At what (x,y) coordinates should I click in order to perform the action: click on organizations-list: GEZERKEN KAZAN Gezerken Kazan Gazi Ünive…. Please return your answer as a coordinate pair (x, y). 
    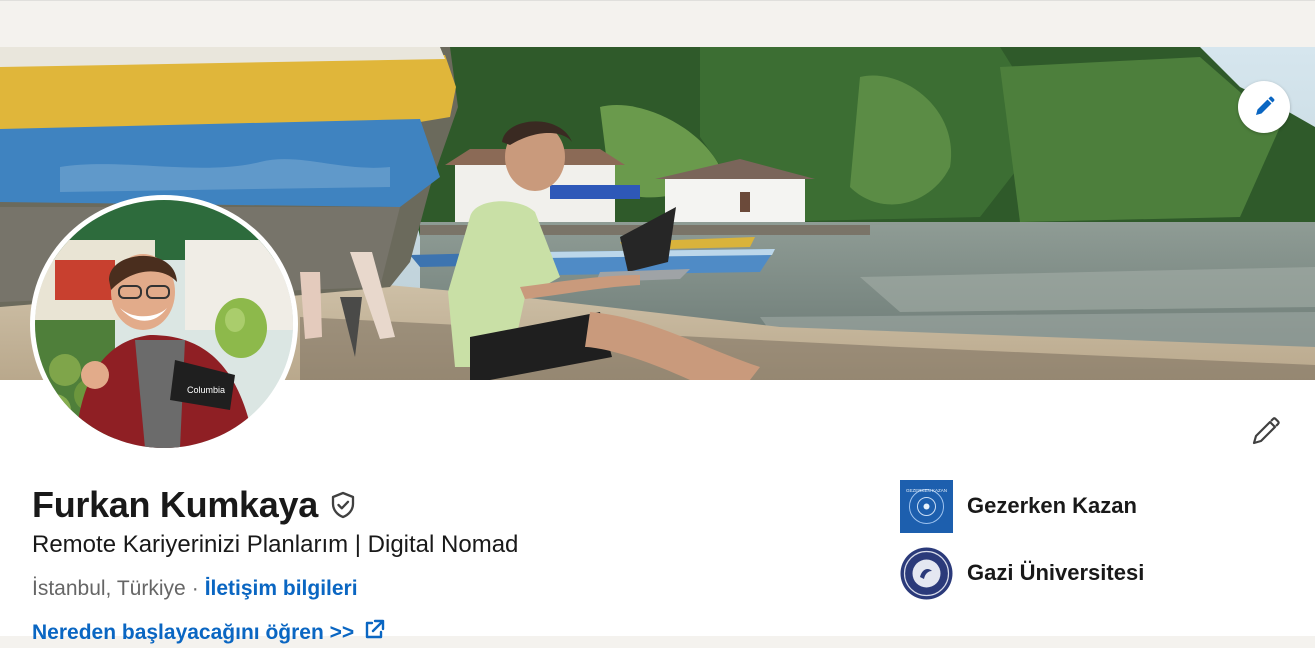
    Looking at the image, I should click on (1022, 546).